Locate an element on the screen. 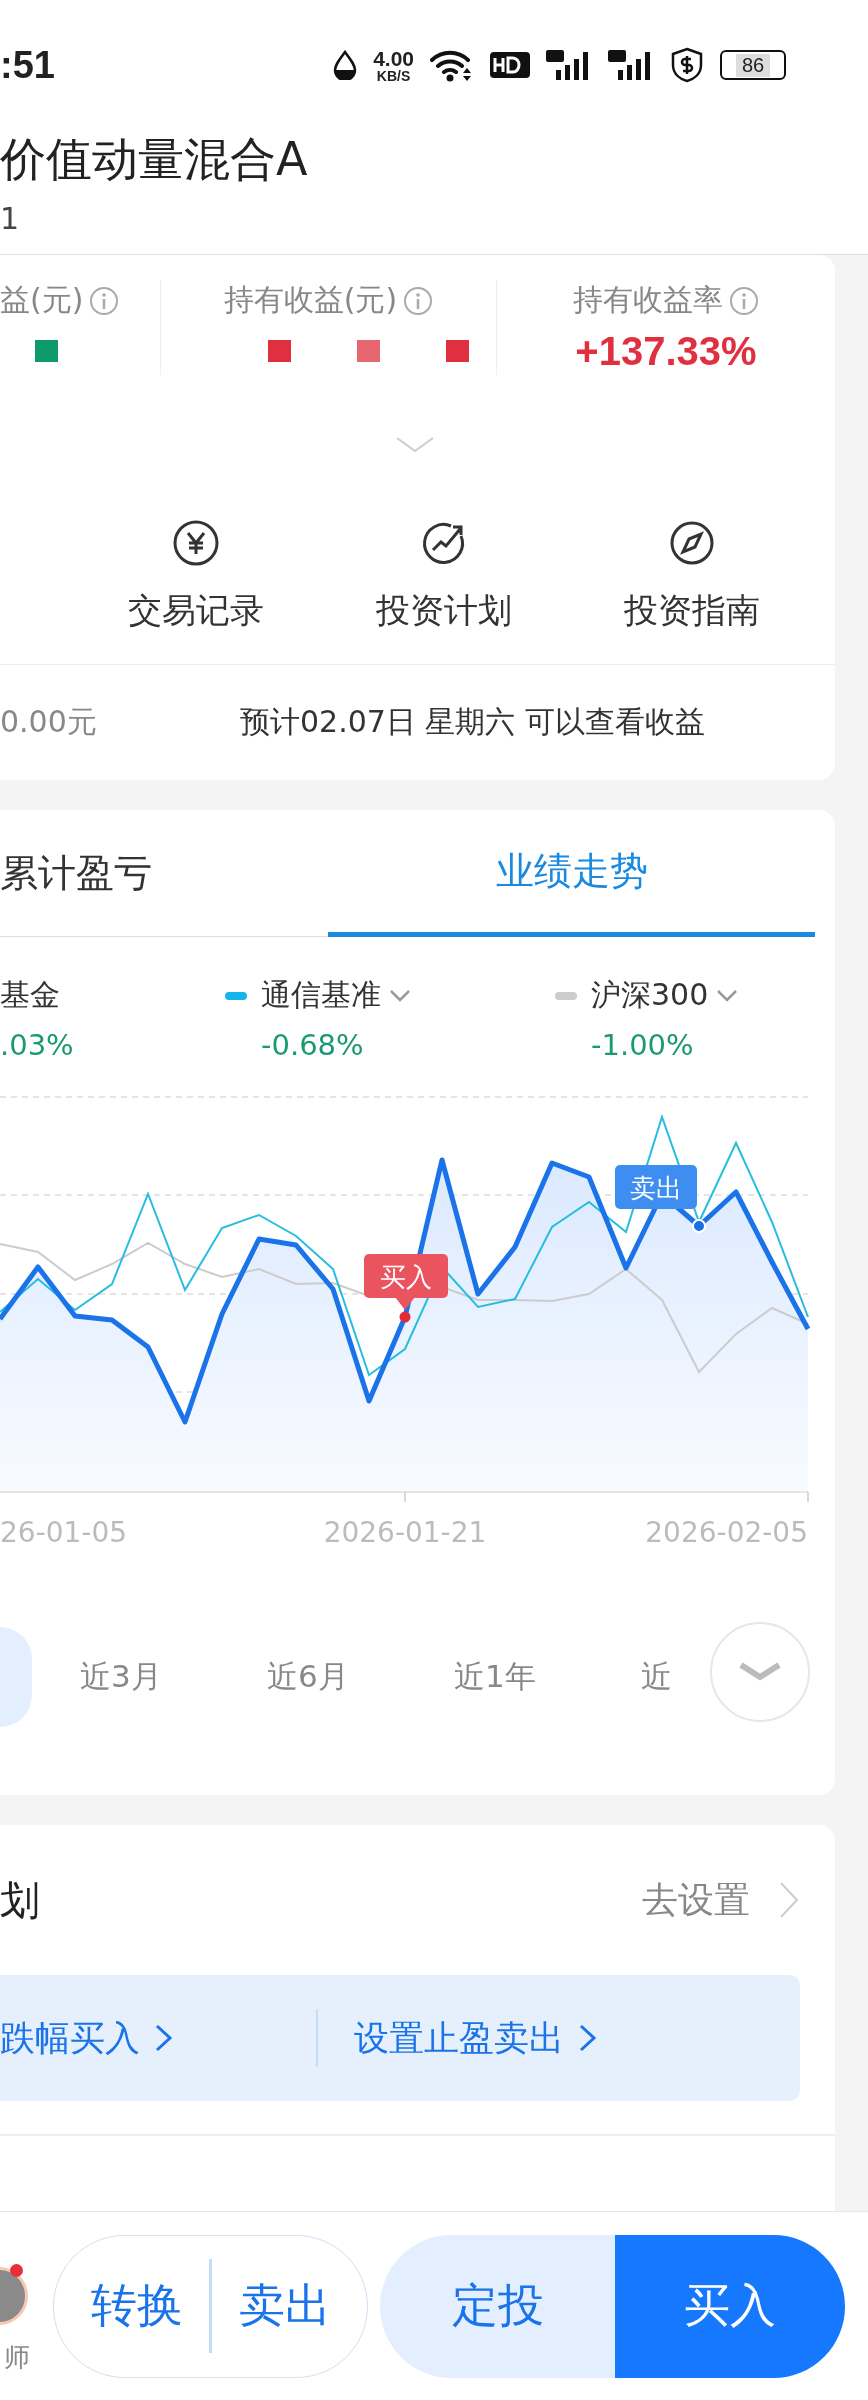  section-title: 划 is located at coordinates (20, 1900).